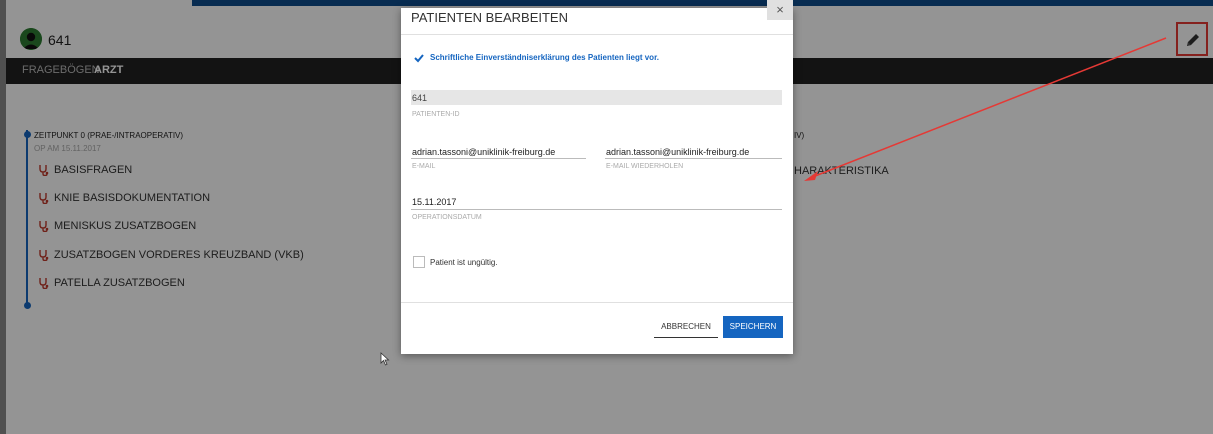 Image resolution: width=1213 pixels, height=434 pixels. Describe the element at coordinates (693, 158) in the screenshot. I see `email-repeat-underline` at that location.